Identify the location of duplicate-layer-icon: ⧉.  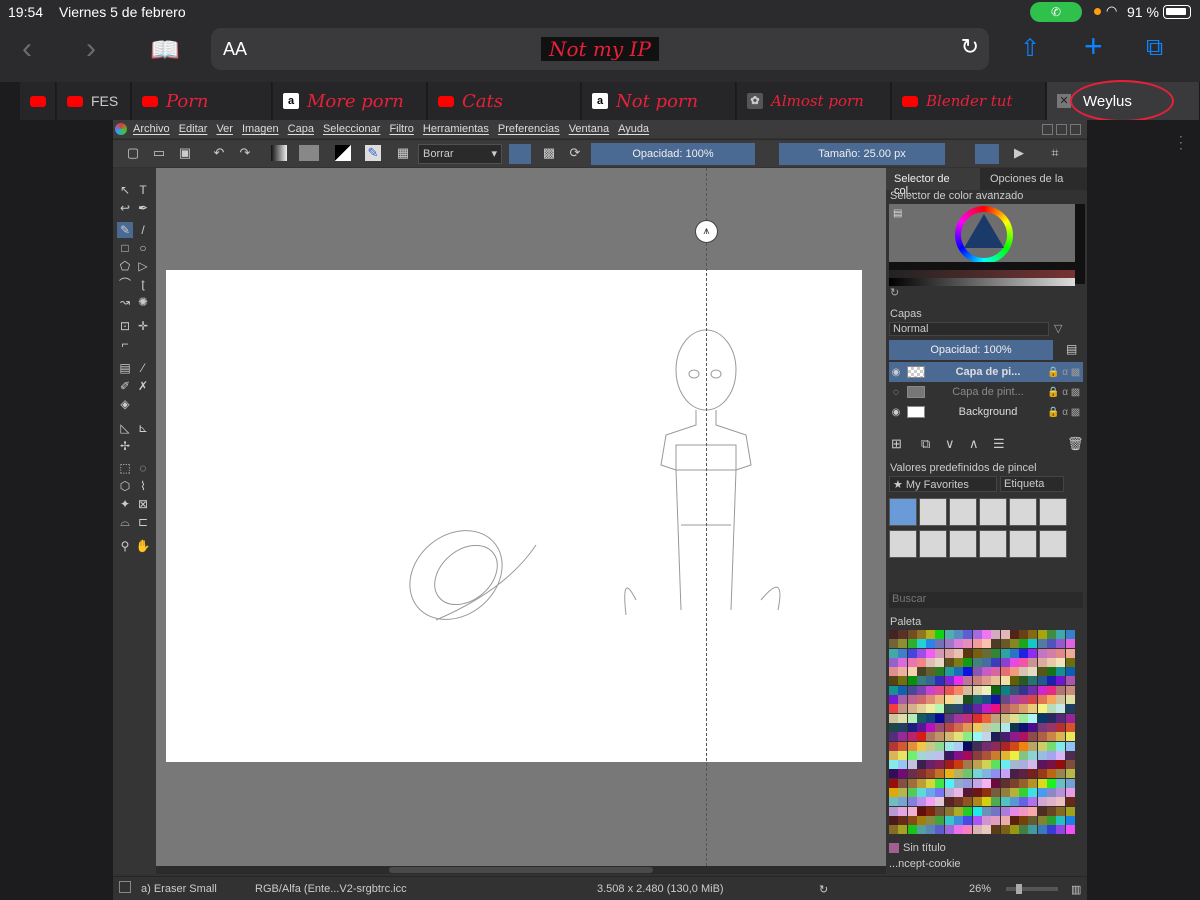
(925, 444).